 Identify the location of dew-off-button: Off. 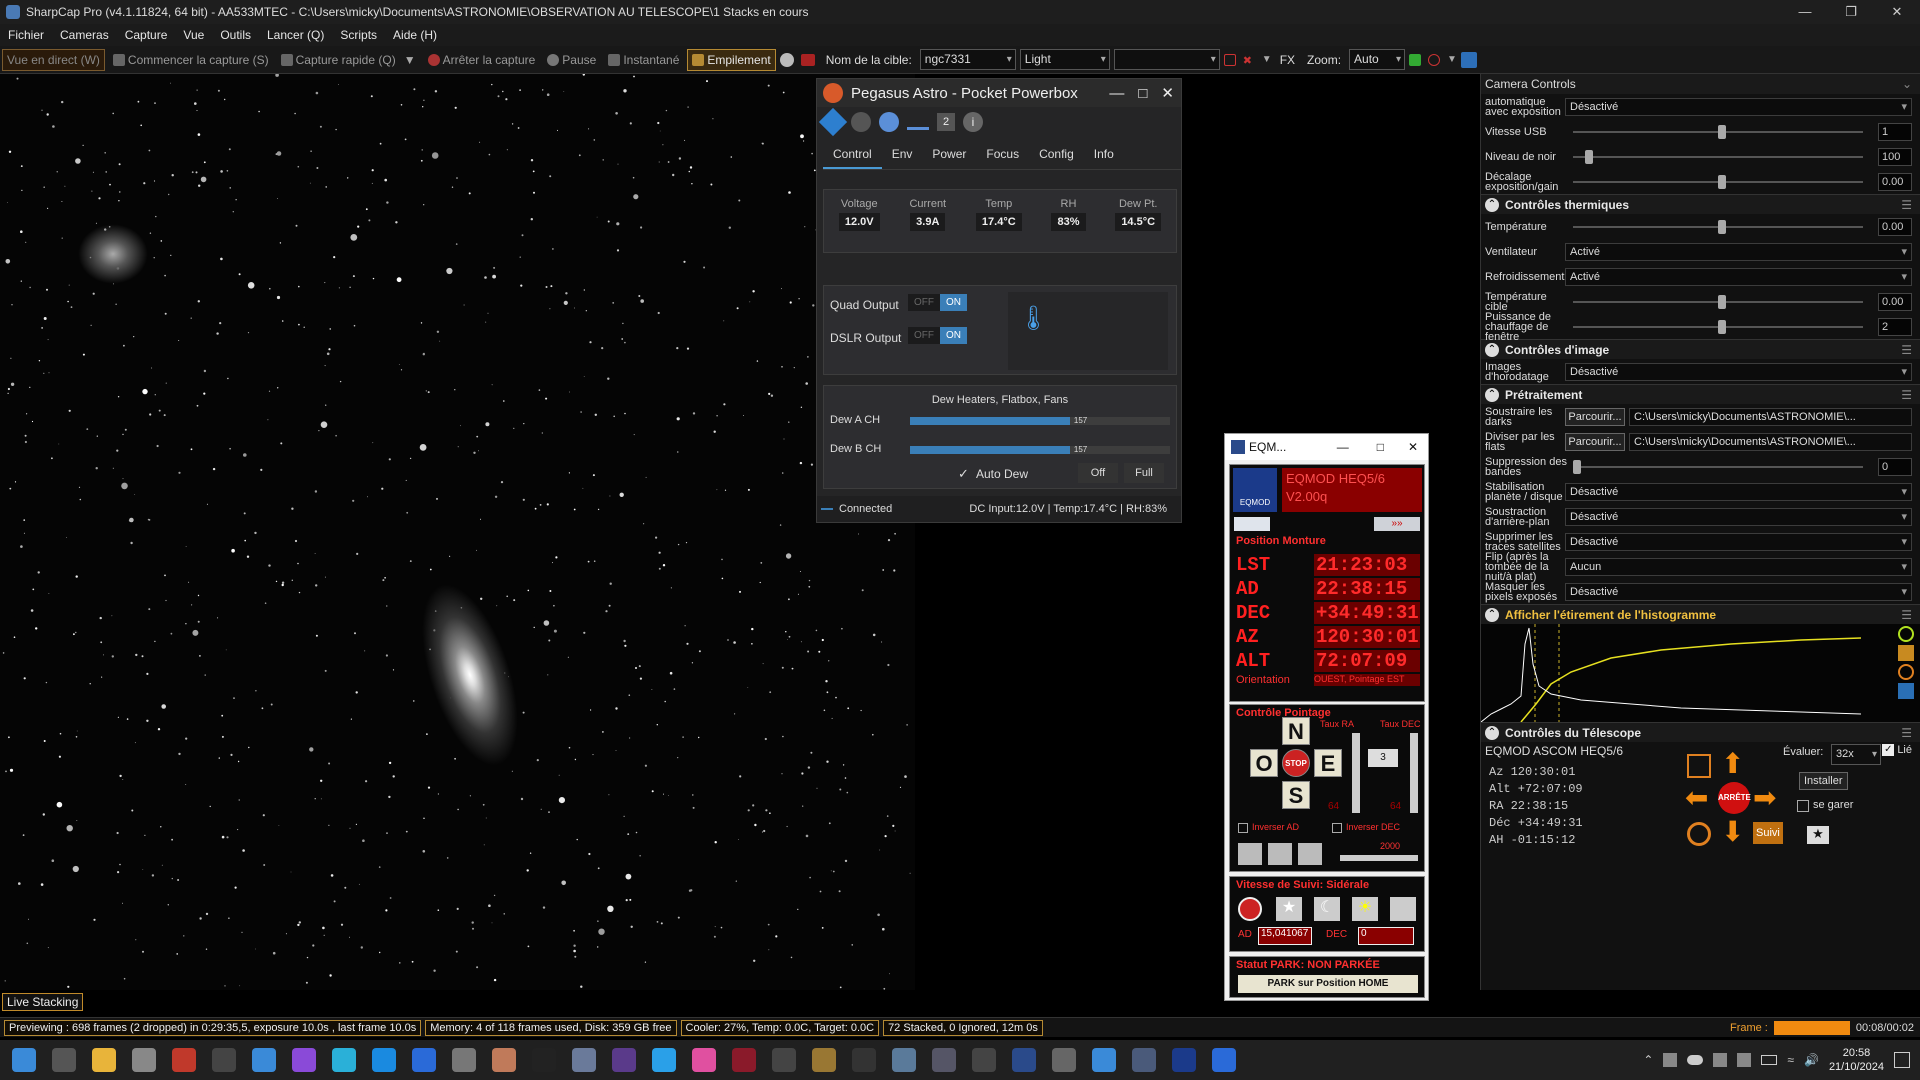
(1098, 473).